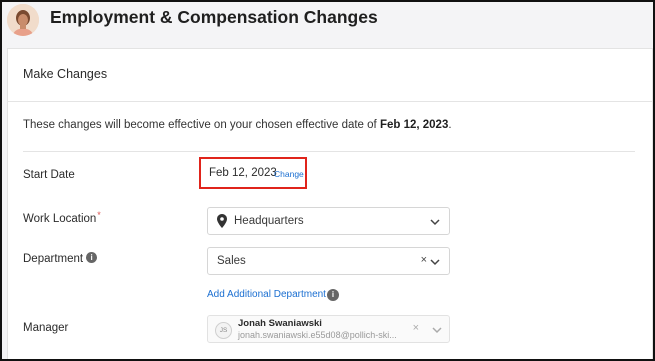 The width and height of the screenshot is (655, 361). Describe the element at coordinates (222, 221) in the screenshot. I see `location-pin-icon` at that location.